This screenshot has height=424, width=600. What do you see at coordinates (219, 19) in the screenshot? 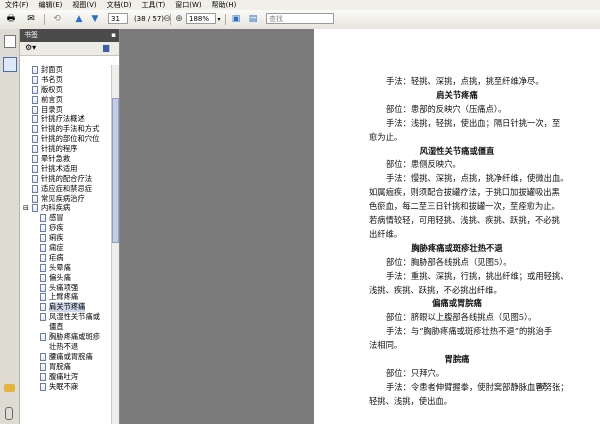
I see `chevron-down-icon: ▾` at bounding box center [219, 19].